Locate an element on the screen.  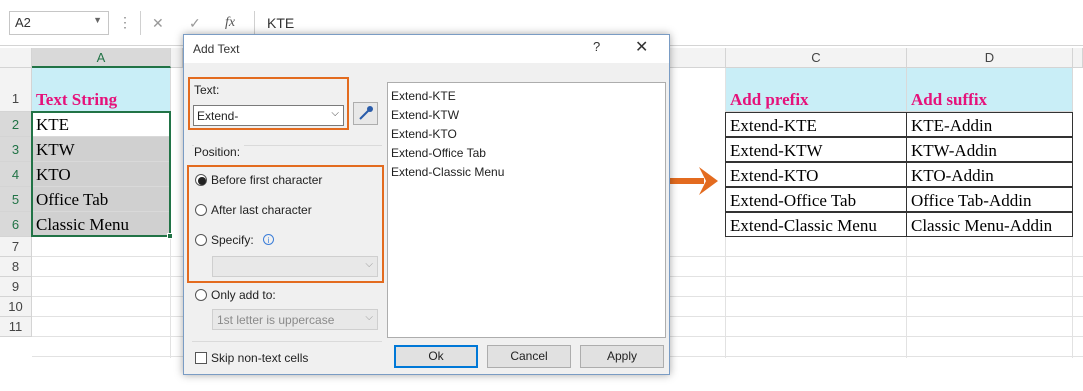
row-header: 2 is located at coordinates (16, 124).